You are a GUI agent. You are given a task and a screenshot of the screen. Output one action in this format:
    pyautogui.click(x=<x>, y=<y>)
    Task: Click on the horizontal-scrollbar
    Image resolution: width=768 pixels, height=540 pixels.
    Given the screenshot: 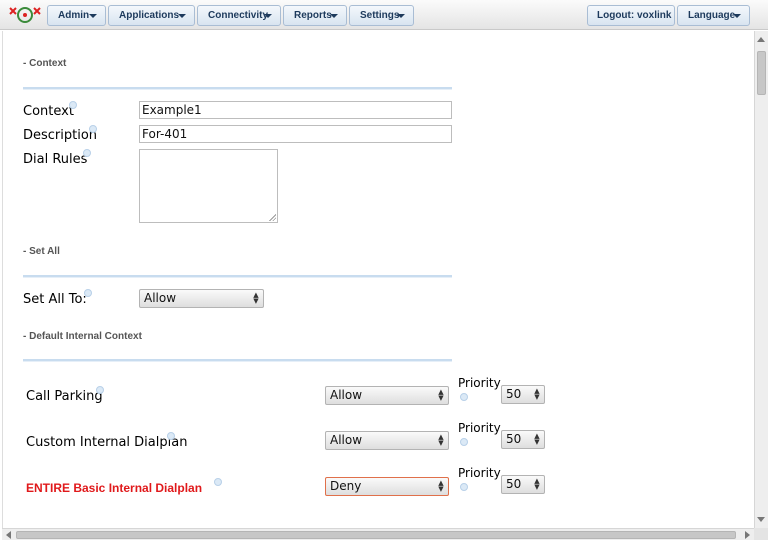 What is the action you would take?
    pyautogui.click(x=378, y=534)
    